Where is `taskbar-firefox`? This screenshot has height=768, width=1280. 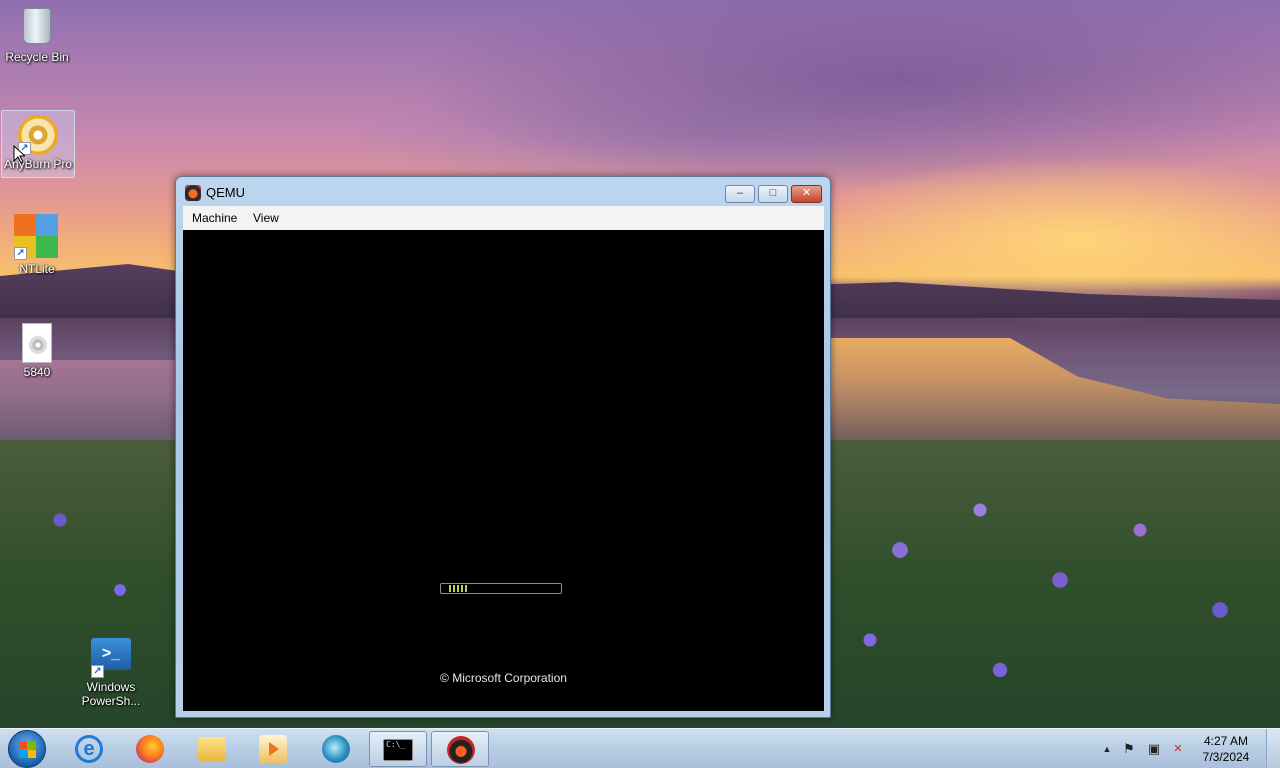 taskbar-firefox is located at coordinates (150, 749).